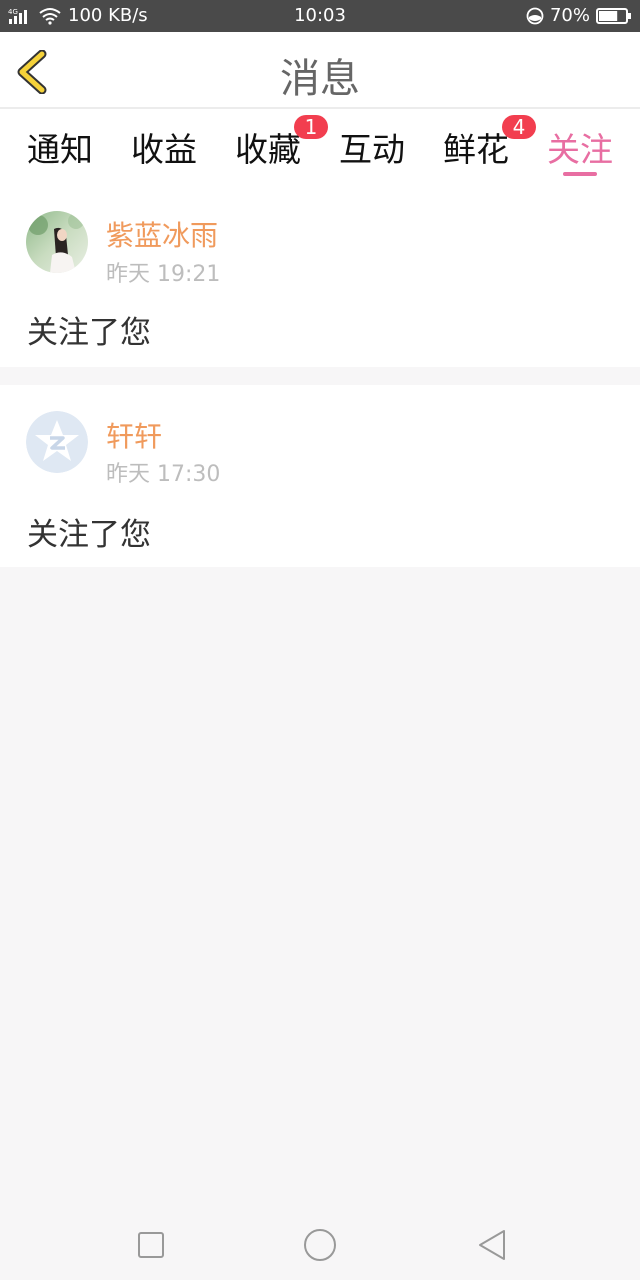 The height and width of the screenshot is (1280, 640). I want to click on tab-flowers: 鲜花 4, so click(486, 143).